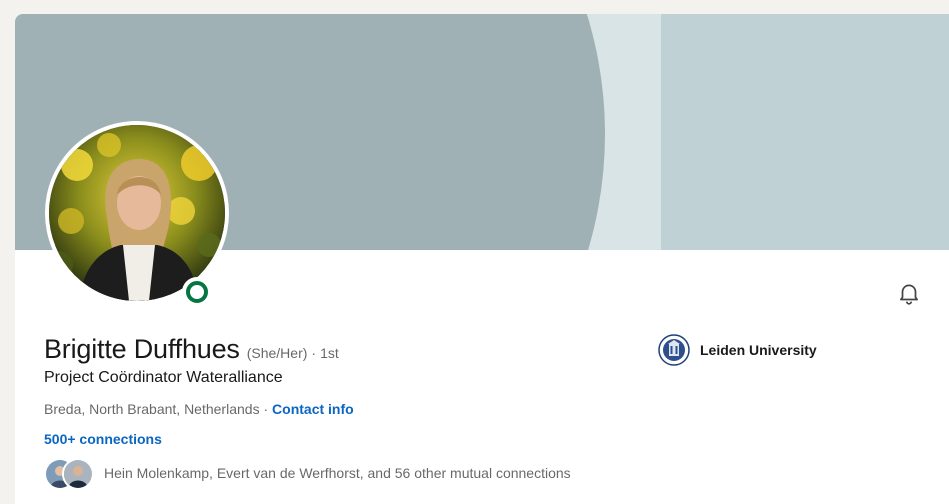 The image size is (949, 504). What do you see at coordinates (152, 409) in the screenshot?
I see `location-text: Breda, North Brabant, Netherlands` at bounding box center [152, 409].